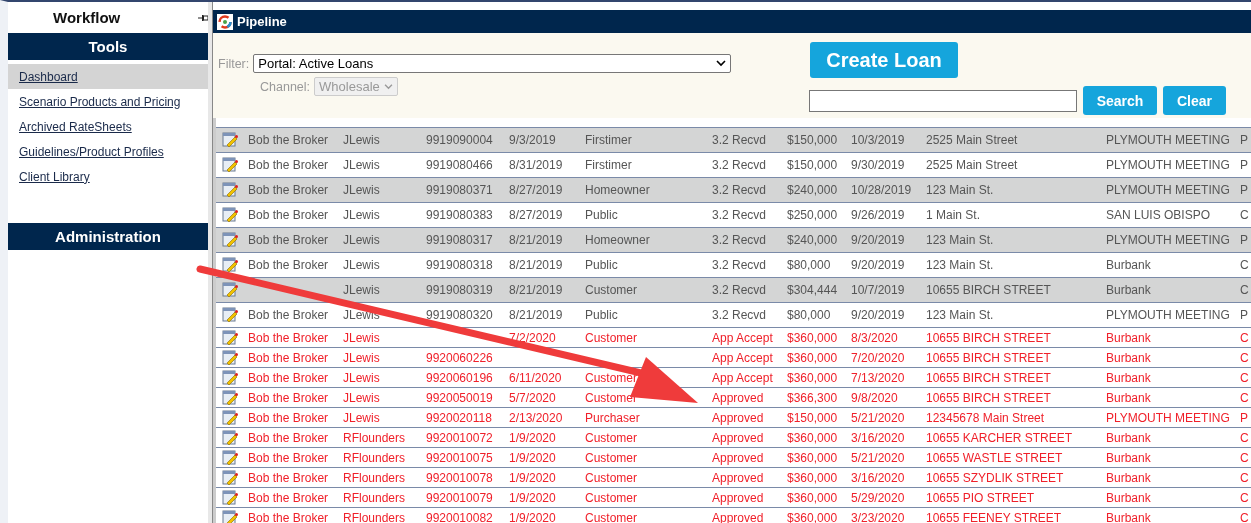 Image resolution: width=1251 pixels, height=523 pixels. What do you see at coordinates (813, 240) in the screenshot?
I see `table-cell-text: $240,000` at bounding box center [813, 240].